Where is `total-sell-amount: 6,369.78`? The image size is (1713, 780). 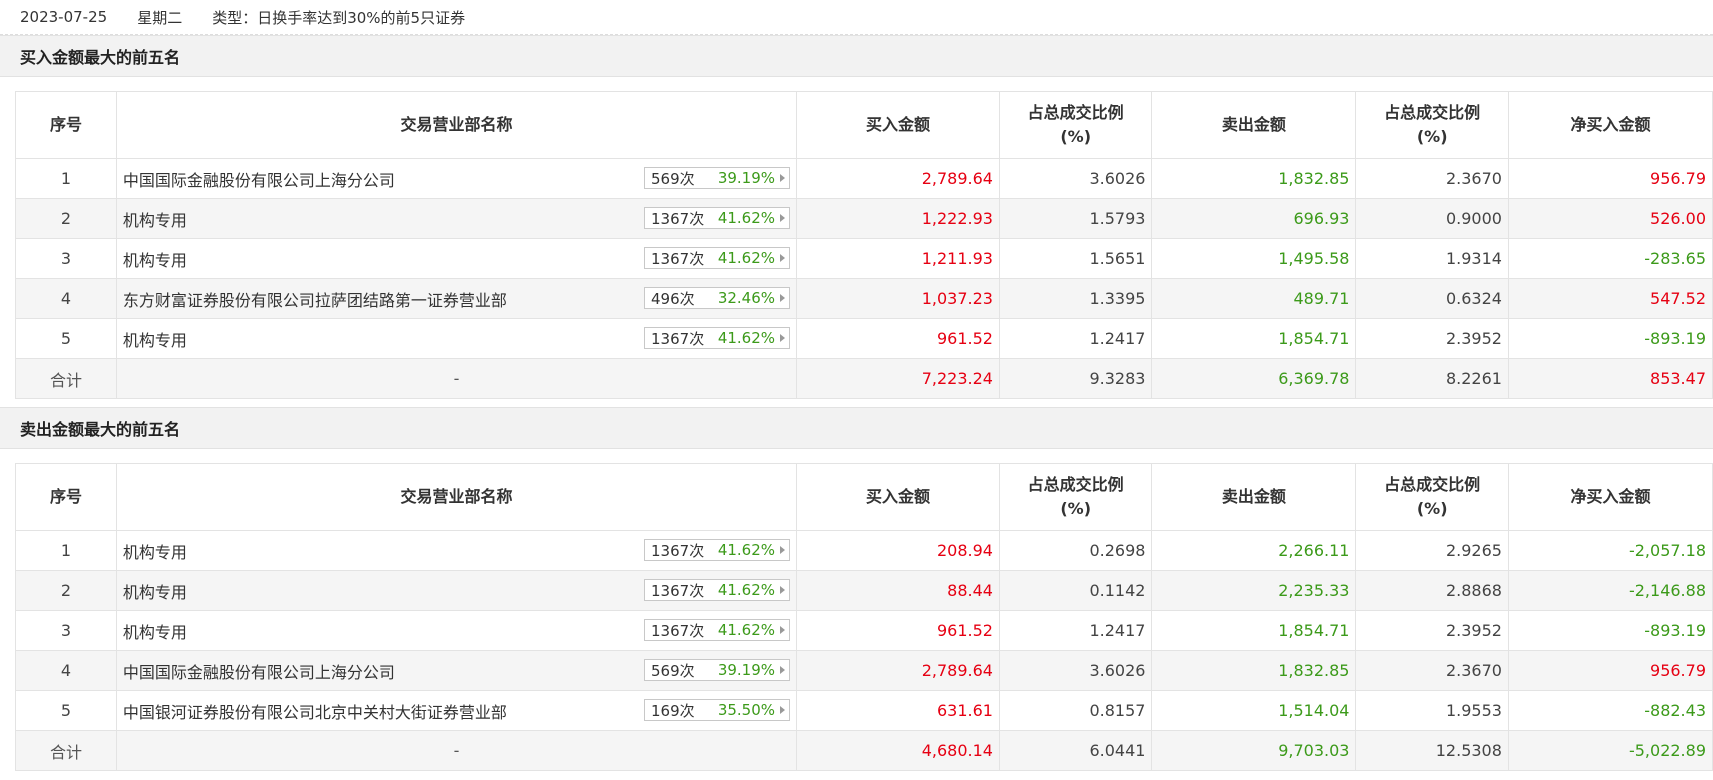 total-sell-amount: 6,369.78 is located at coordinates (1254, 378).